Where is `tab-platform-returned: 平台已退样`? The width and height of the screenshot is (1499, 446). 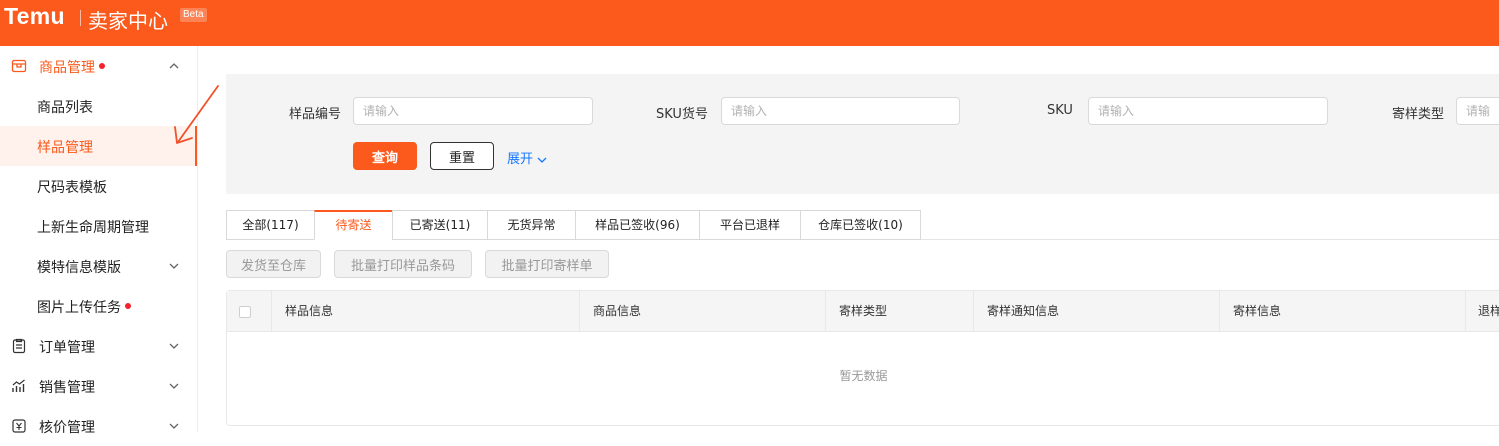 tab-platform-returned: 平台已退样 is located at coordinates (749, 225).